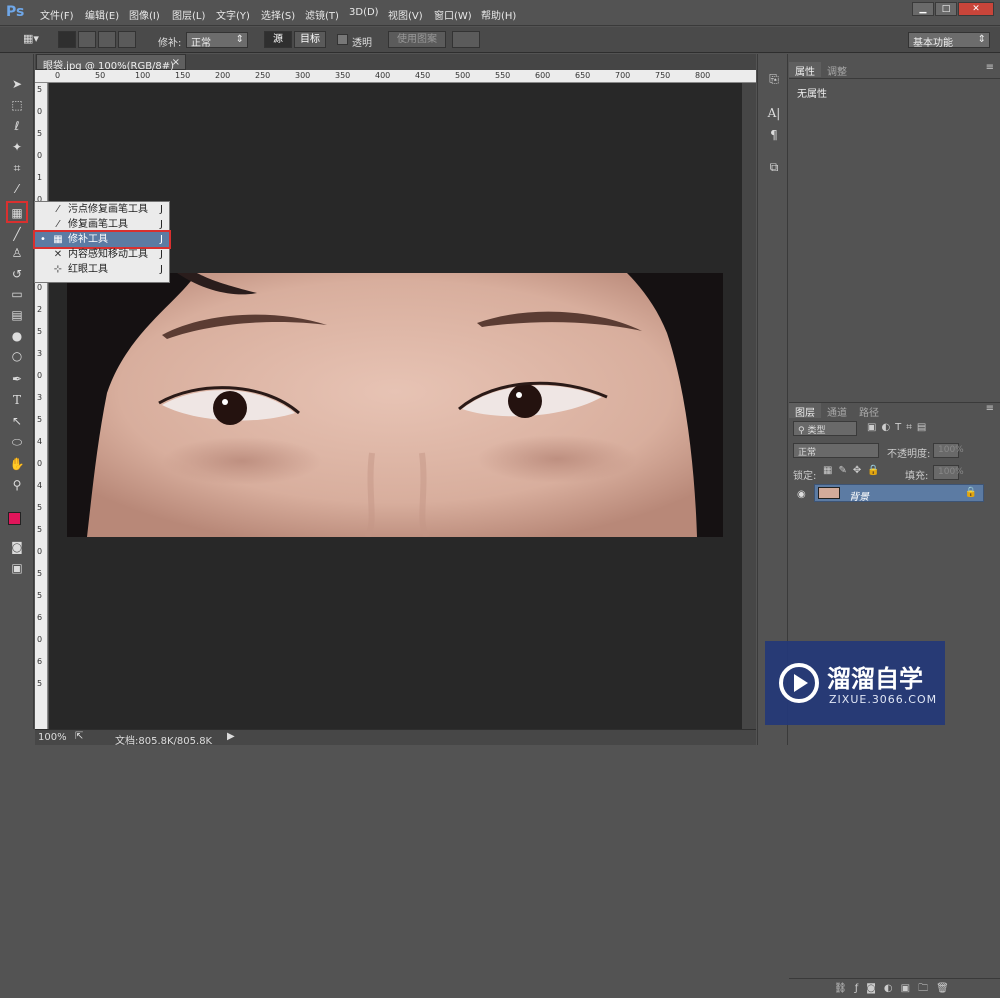 This screenshot has width=1000, height=998. Describe the element at coordinates (52, 737) in the screenshot. I see `zoom-level: 100%` at that location.